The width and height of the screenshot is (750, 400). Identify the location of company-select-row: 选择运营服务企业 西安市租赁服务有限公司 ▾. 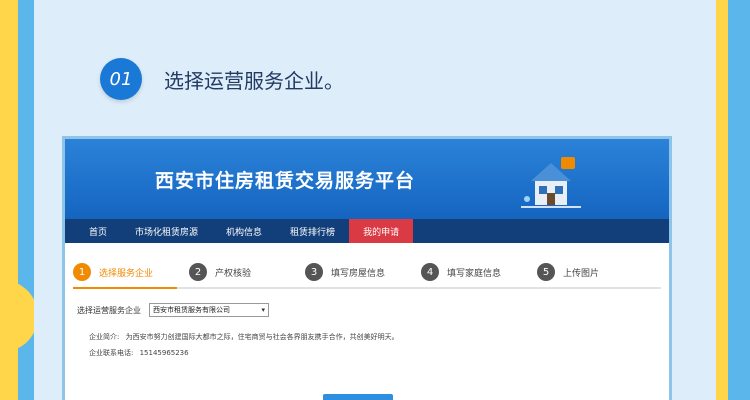
(373, 310).